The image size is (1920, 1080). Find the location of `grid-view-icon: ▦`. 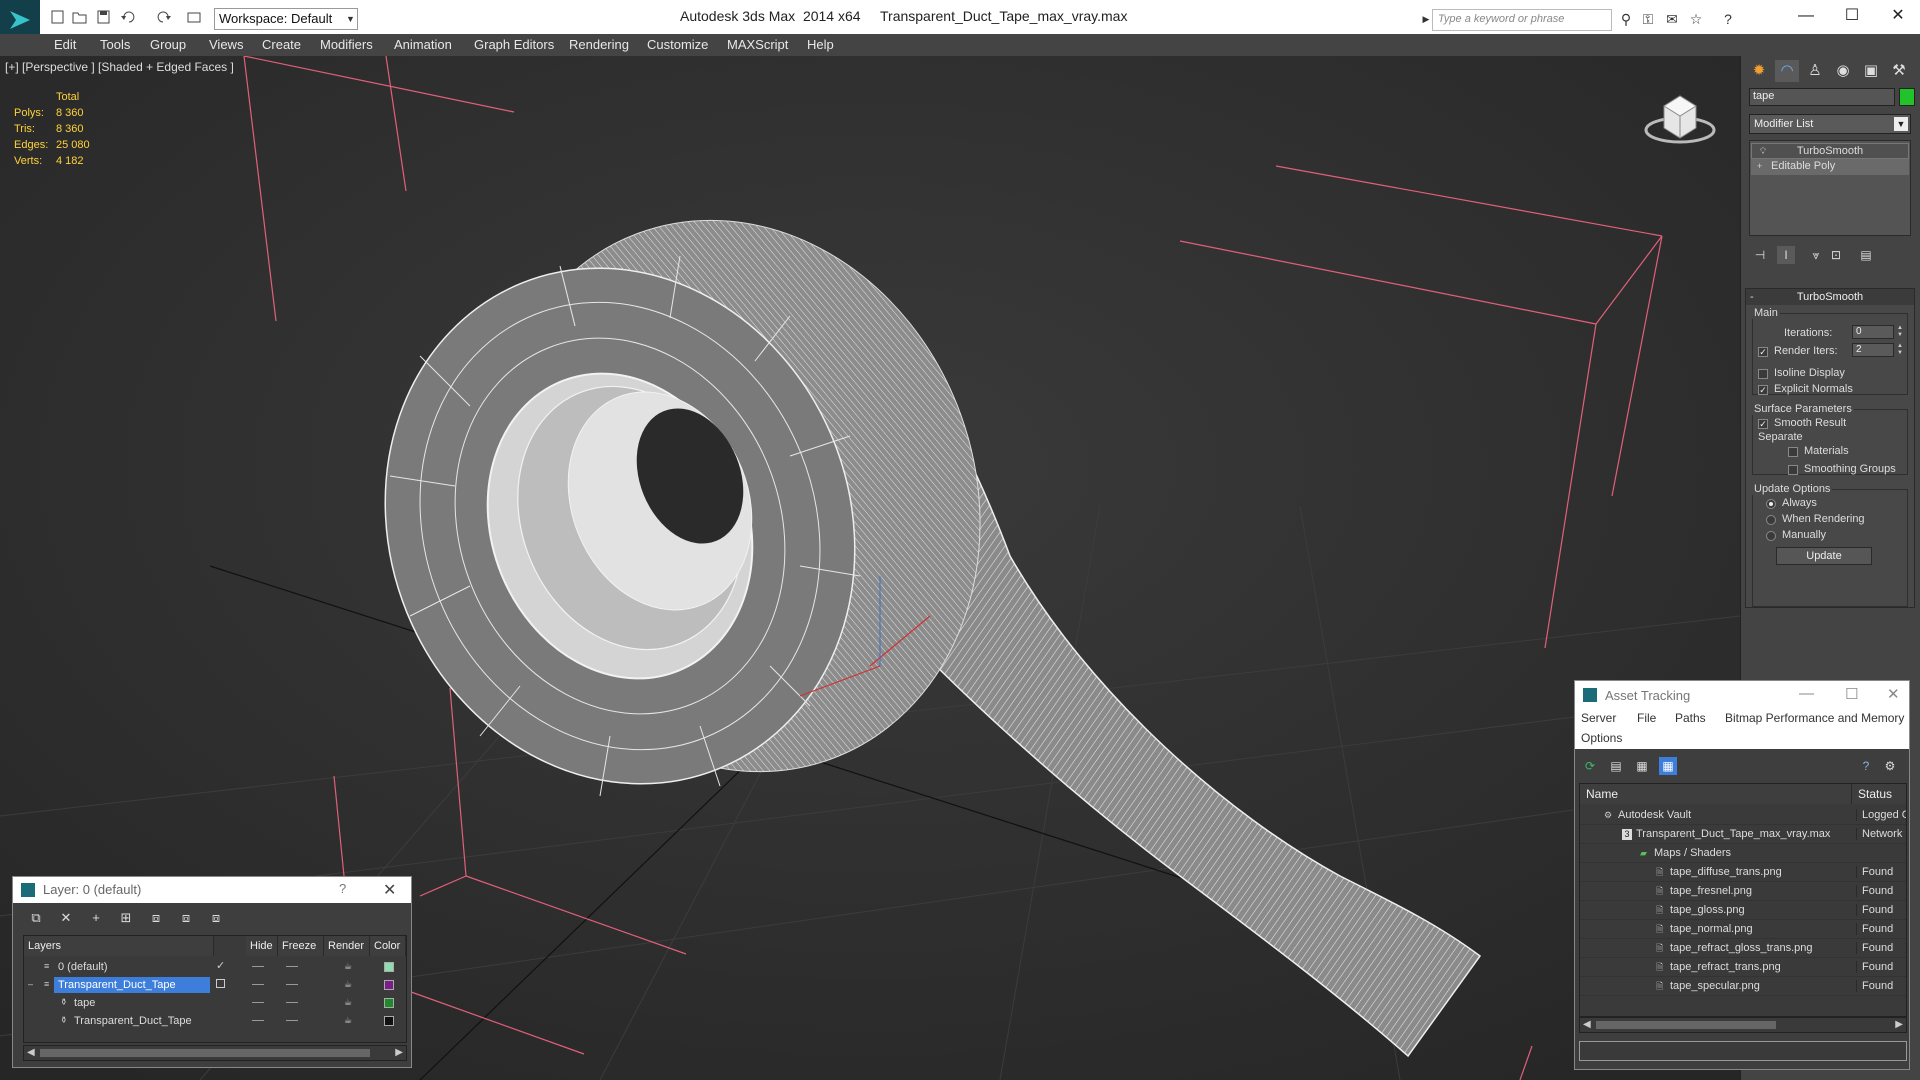

grid-view-icon: ▦ is located at coordinates (1668, 766).